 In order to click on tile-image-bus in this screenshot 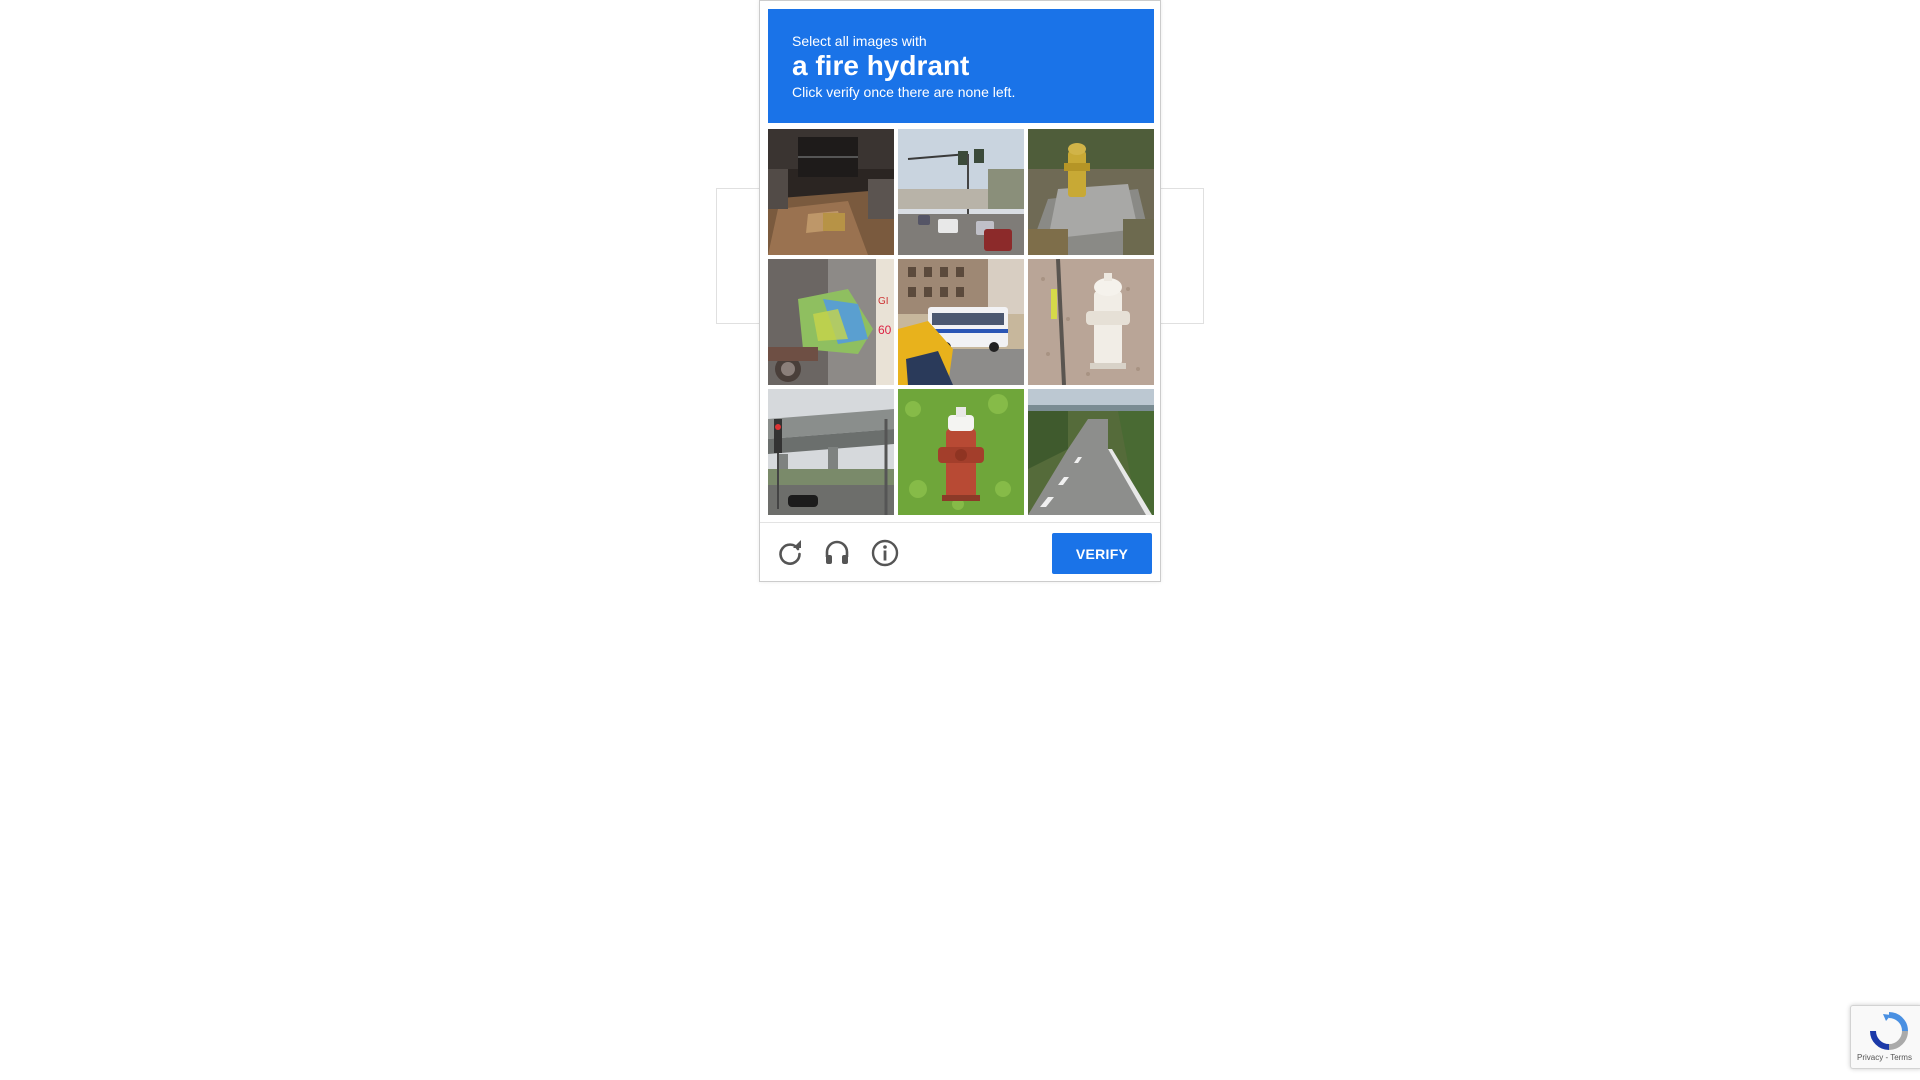, I will do `click(961, 322)`.